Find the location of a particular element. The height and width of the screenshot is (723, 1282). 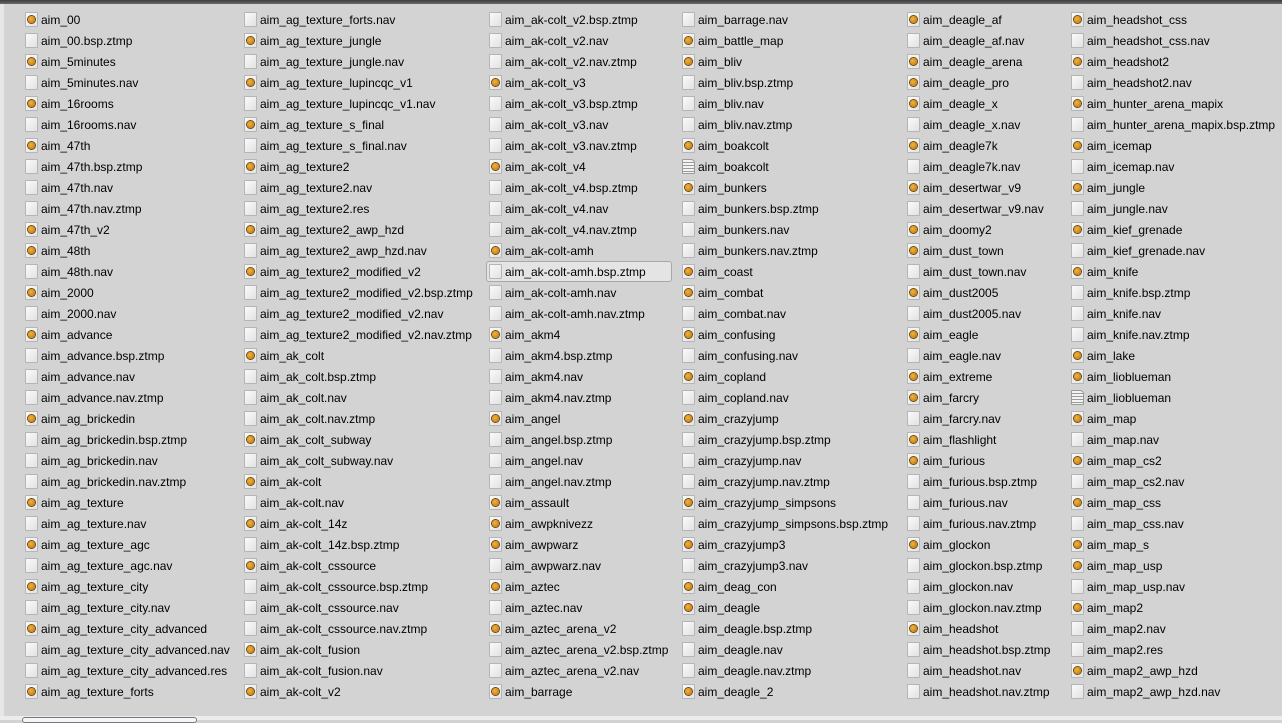

file-item: aim_map2.nav is located at coordinates (1173, 628).